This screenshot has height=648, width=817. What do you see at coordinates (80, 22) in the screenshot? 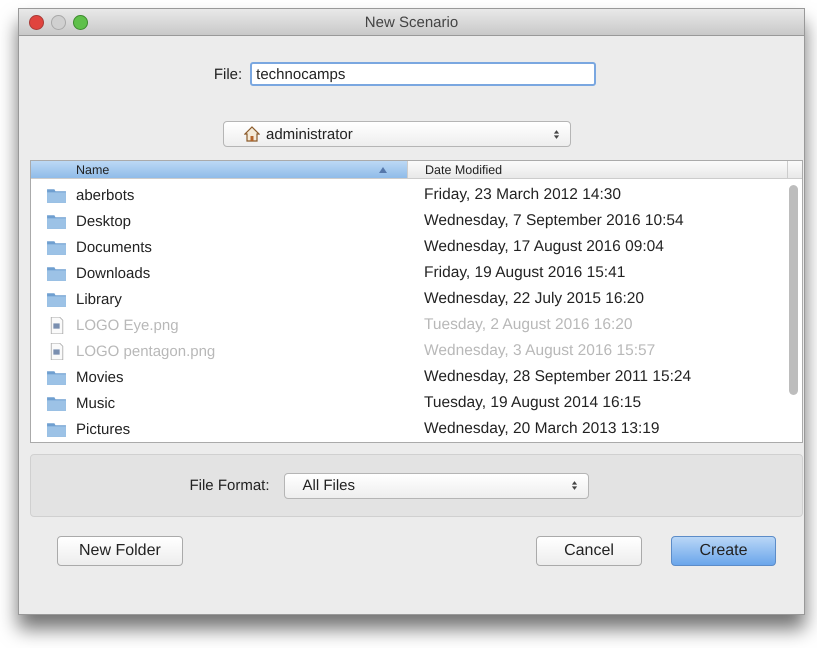
I see `zoom-icon` at bounding box center [80, 22].